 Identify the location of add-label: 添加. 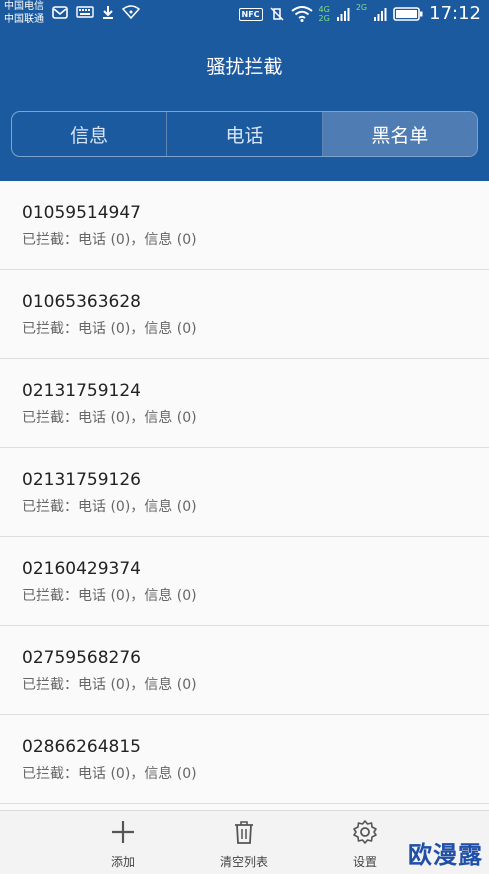
(122, 862).